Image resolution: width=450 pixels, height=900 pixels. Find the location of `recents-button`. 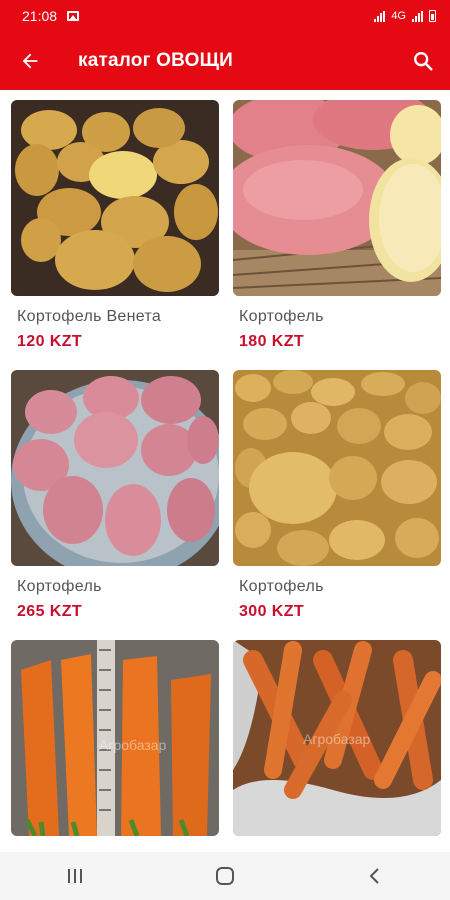

recents-button is located at coordinates (75, 876).